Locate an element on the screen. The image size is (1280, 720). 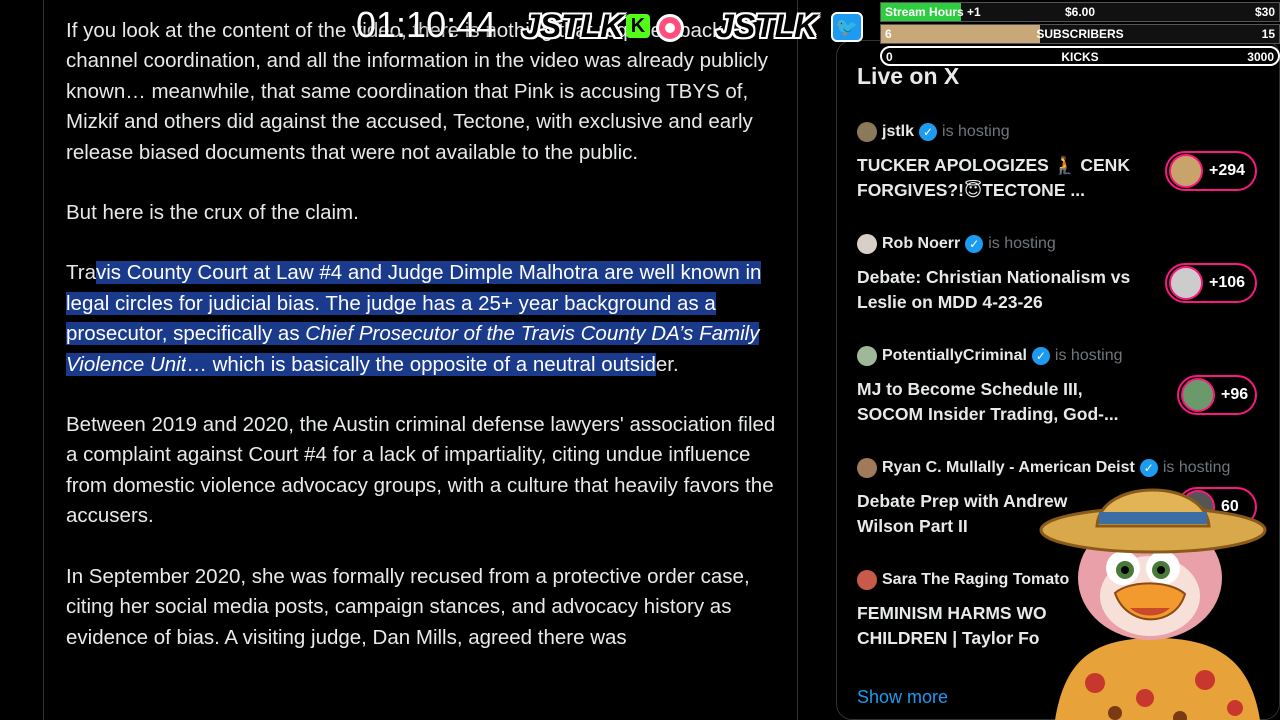
kicks-goal: 0 KICKS 3000 is located at coordinates (1080, 56).